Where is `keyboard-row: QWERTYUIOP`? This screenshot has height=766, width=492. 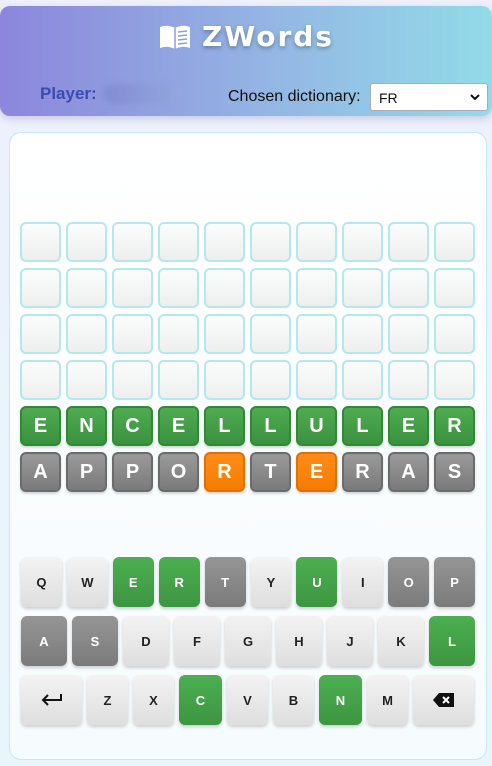
keyboard-row: QWERTYUIOP is located at coordinates (248, 582).